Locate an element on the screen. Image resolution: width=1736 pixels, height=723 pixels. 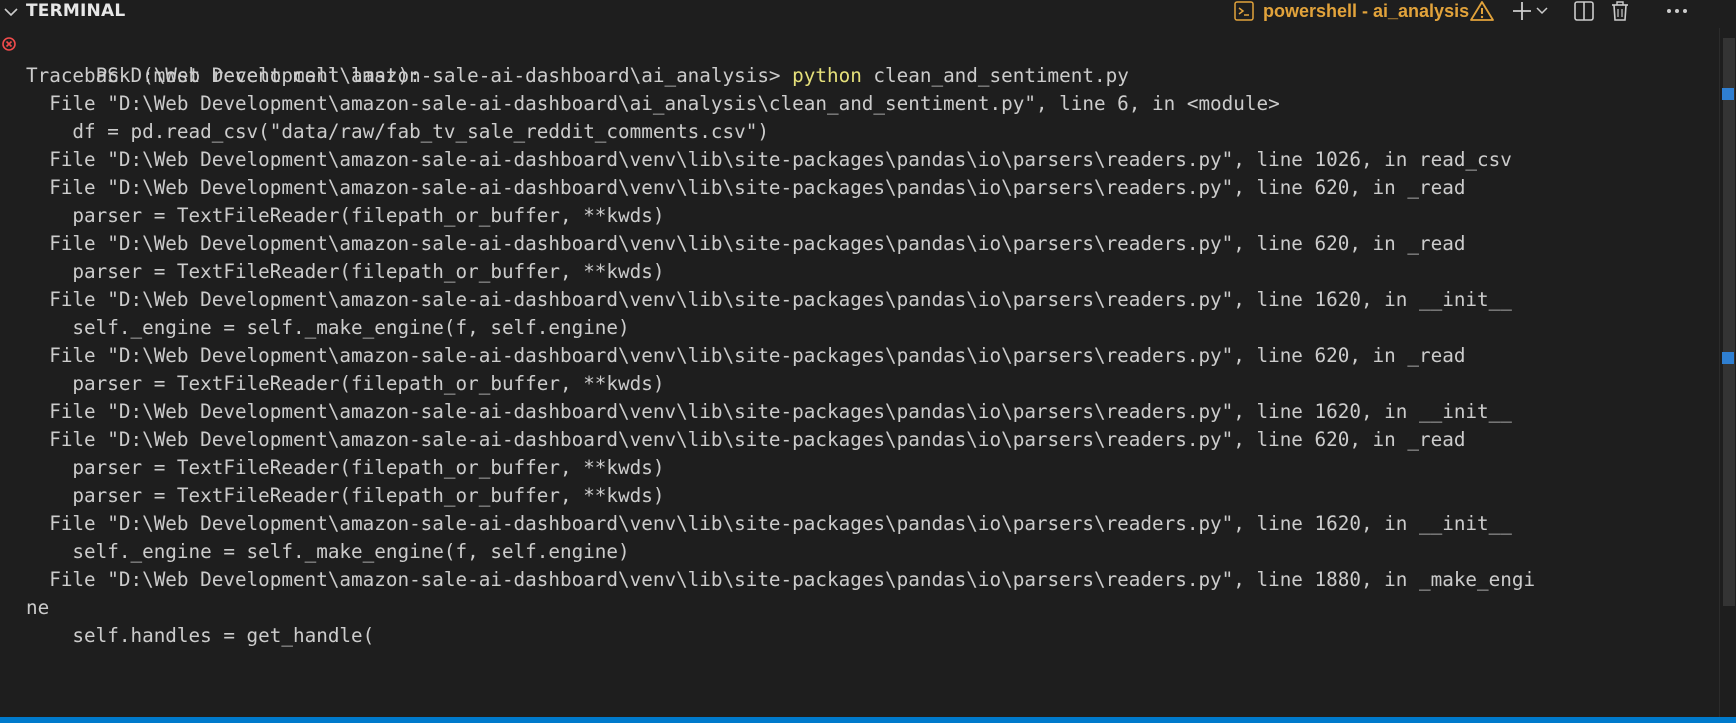
command-arguments: clean_and_sentiment.py is located at coordinates (995, 75).